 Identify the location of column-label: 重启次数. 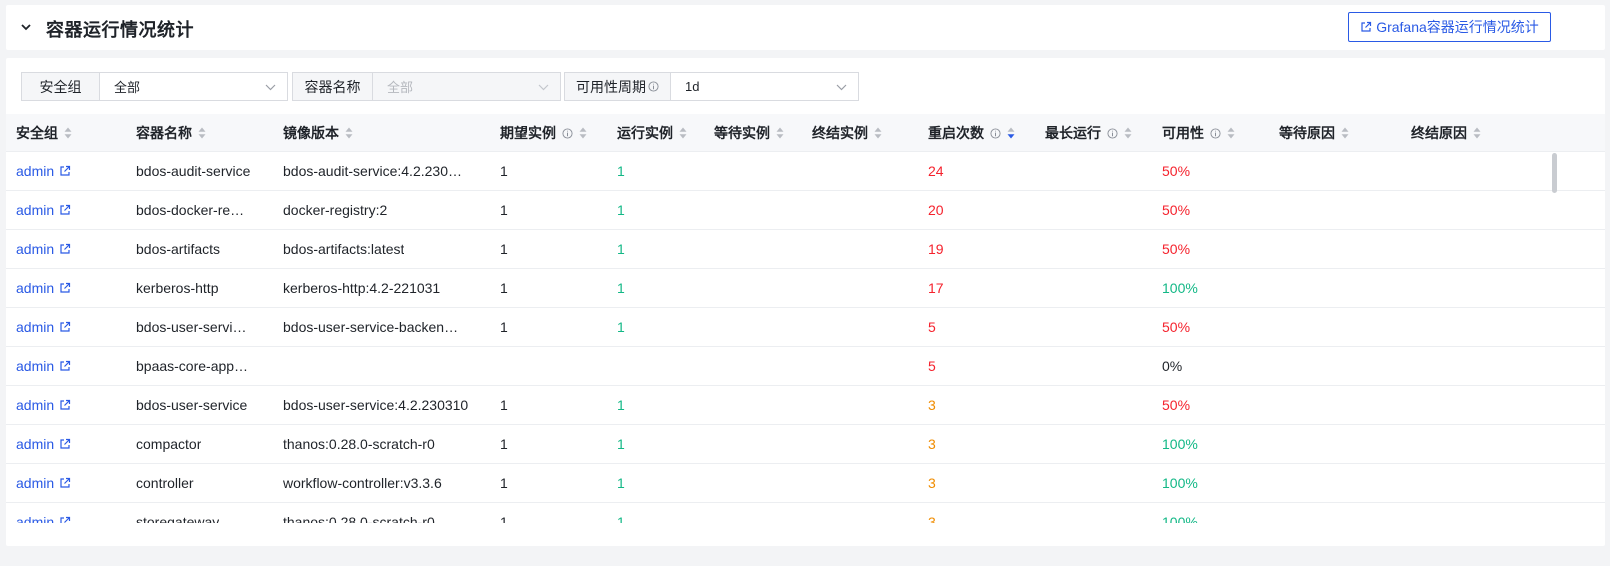
(956, 133).